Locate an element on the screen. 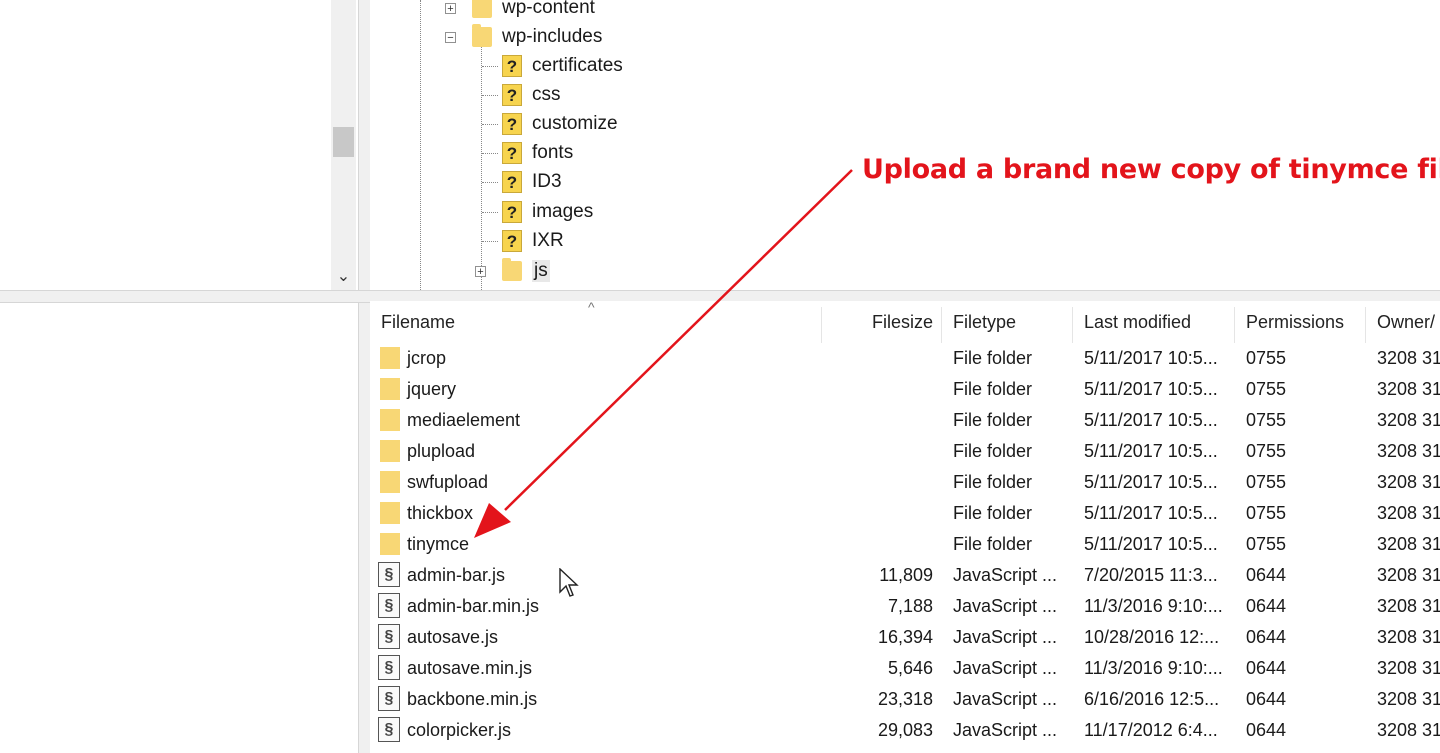 The width and height of the screenshot is (1440, 753). collapse-icon: − is located at coordinates (450, 38).